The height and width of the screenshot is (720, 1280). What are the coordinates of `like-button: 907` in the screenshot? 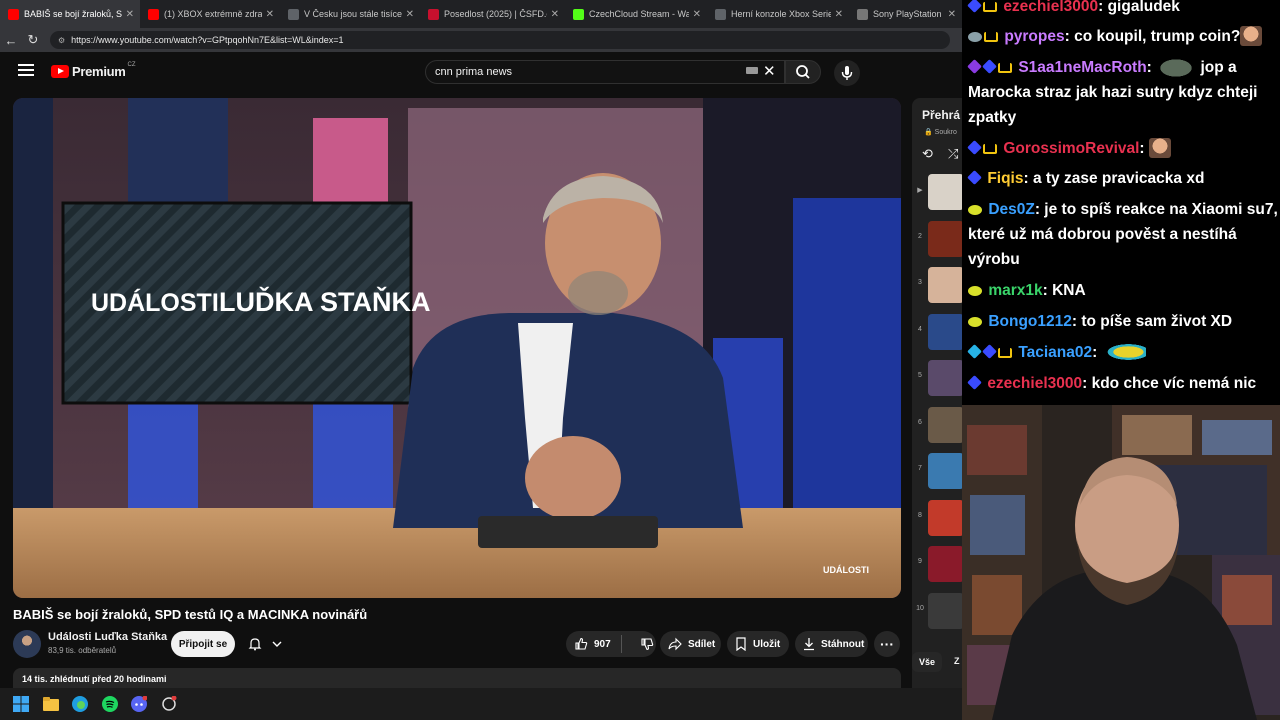 It's located at (611, 644).